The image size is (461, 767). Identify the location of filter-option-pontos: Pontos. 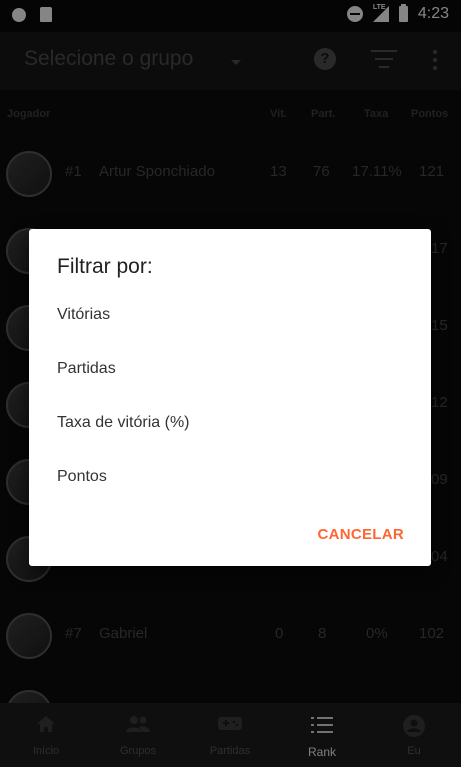
(82, 477).